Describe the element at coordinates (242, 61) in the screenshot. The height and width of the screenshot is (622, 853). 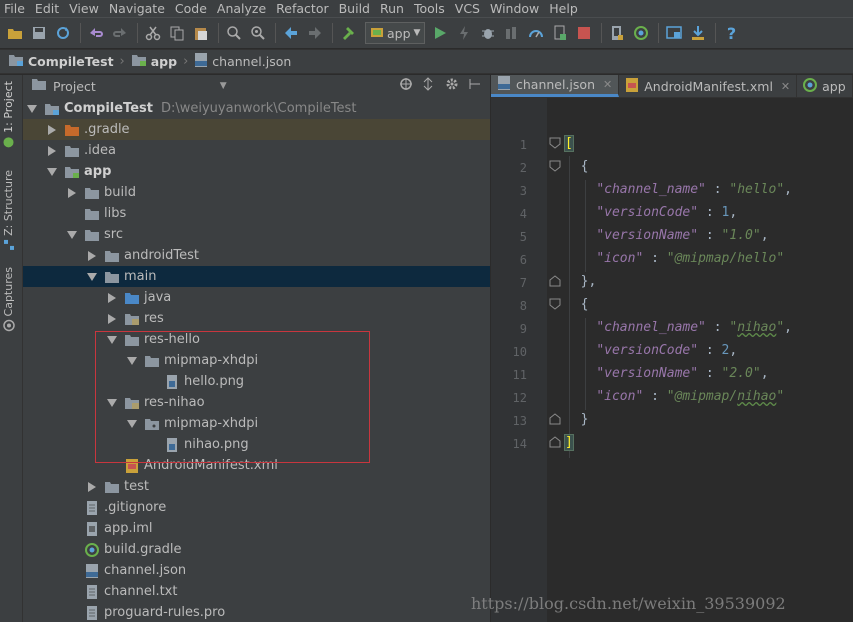
I see `breadcrumb-file: channel.json` at that location.